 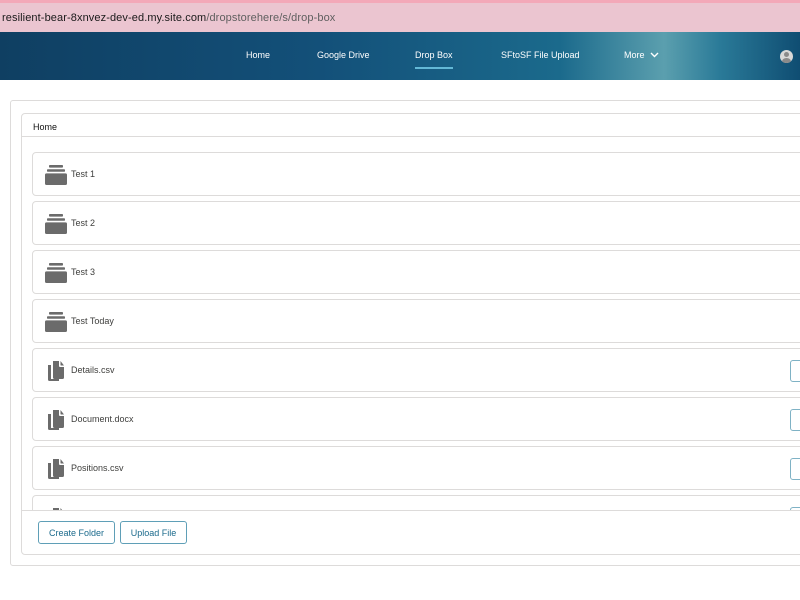 What do you see at coordinates (416, 419) in the screenshot?
I see `file-row: Document.docx` at bounding box center [416, 419].